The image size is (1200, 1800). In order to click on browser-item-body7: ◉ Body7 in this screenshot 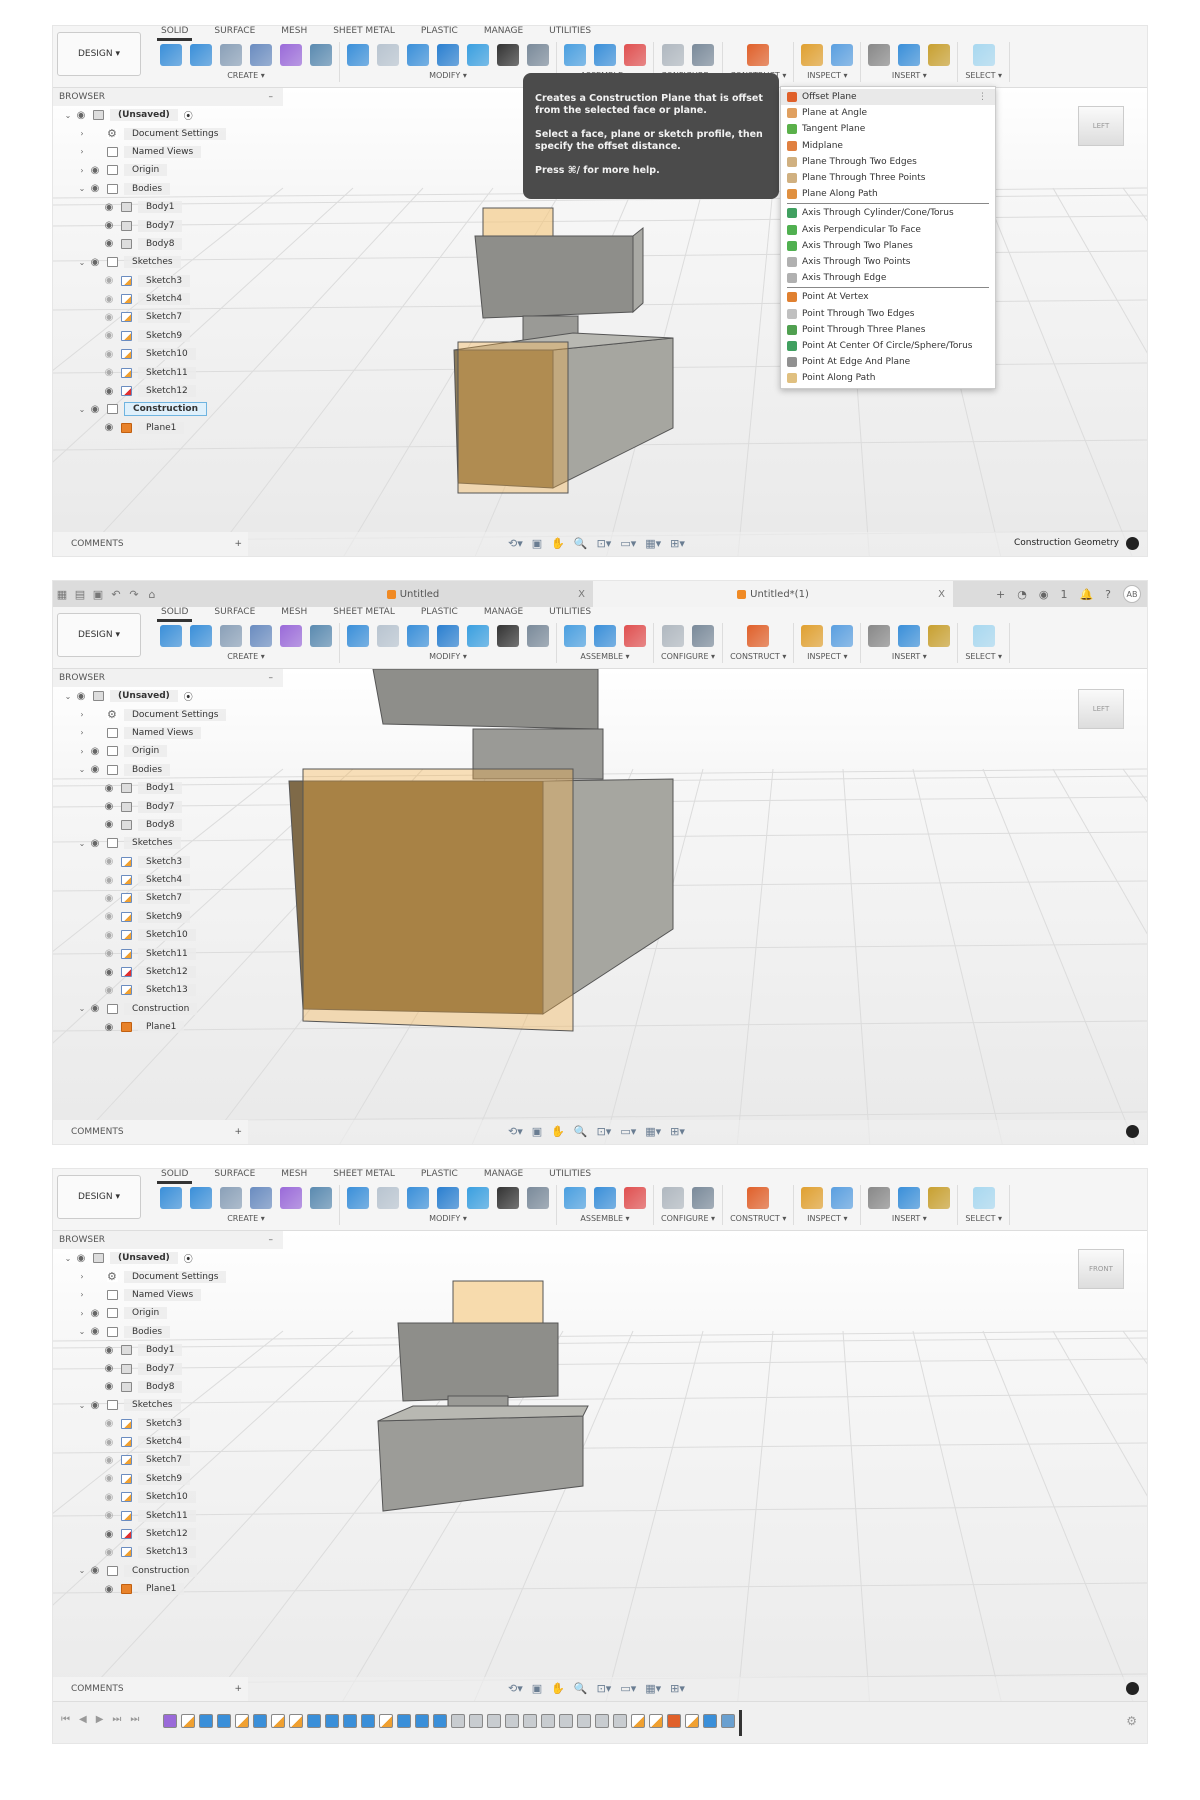, I will do `click(168, 225)`.